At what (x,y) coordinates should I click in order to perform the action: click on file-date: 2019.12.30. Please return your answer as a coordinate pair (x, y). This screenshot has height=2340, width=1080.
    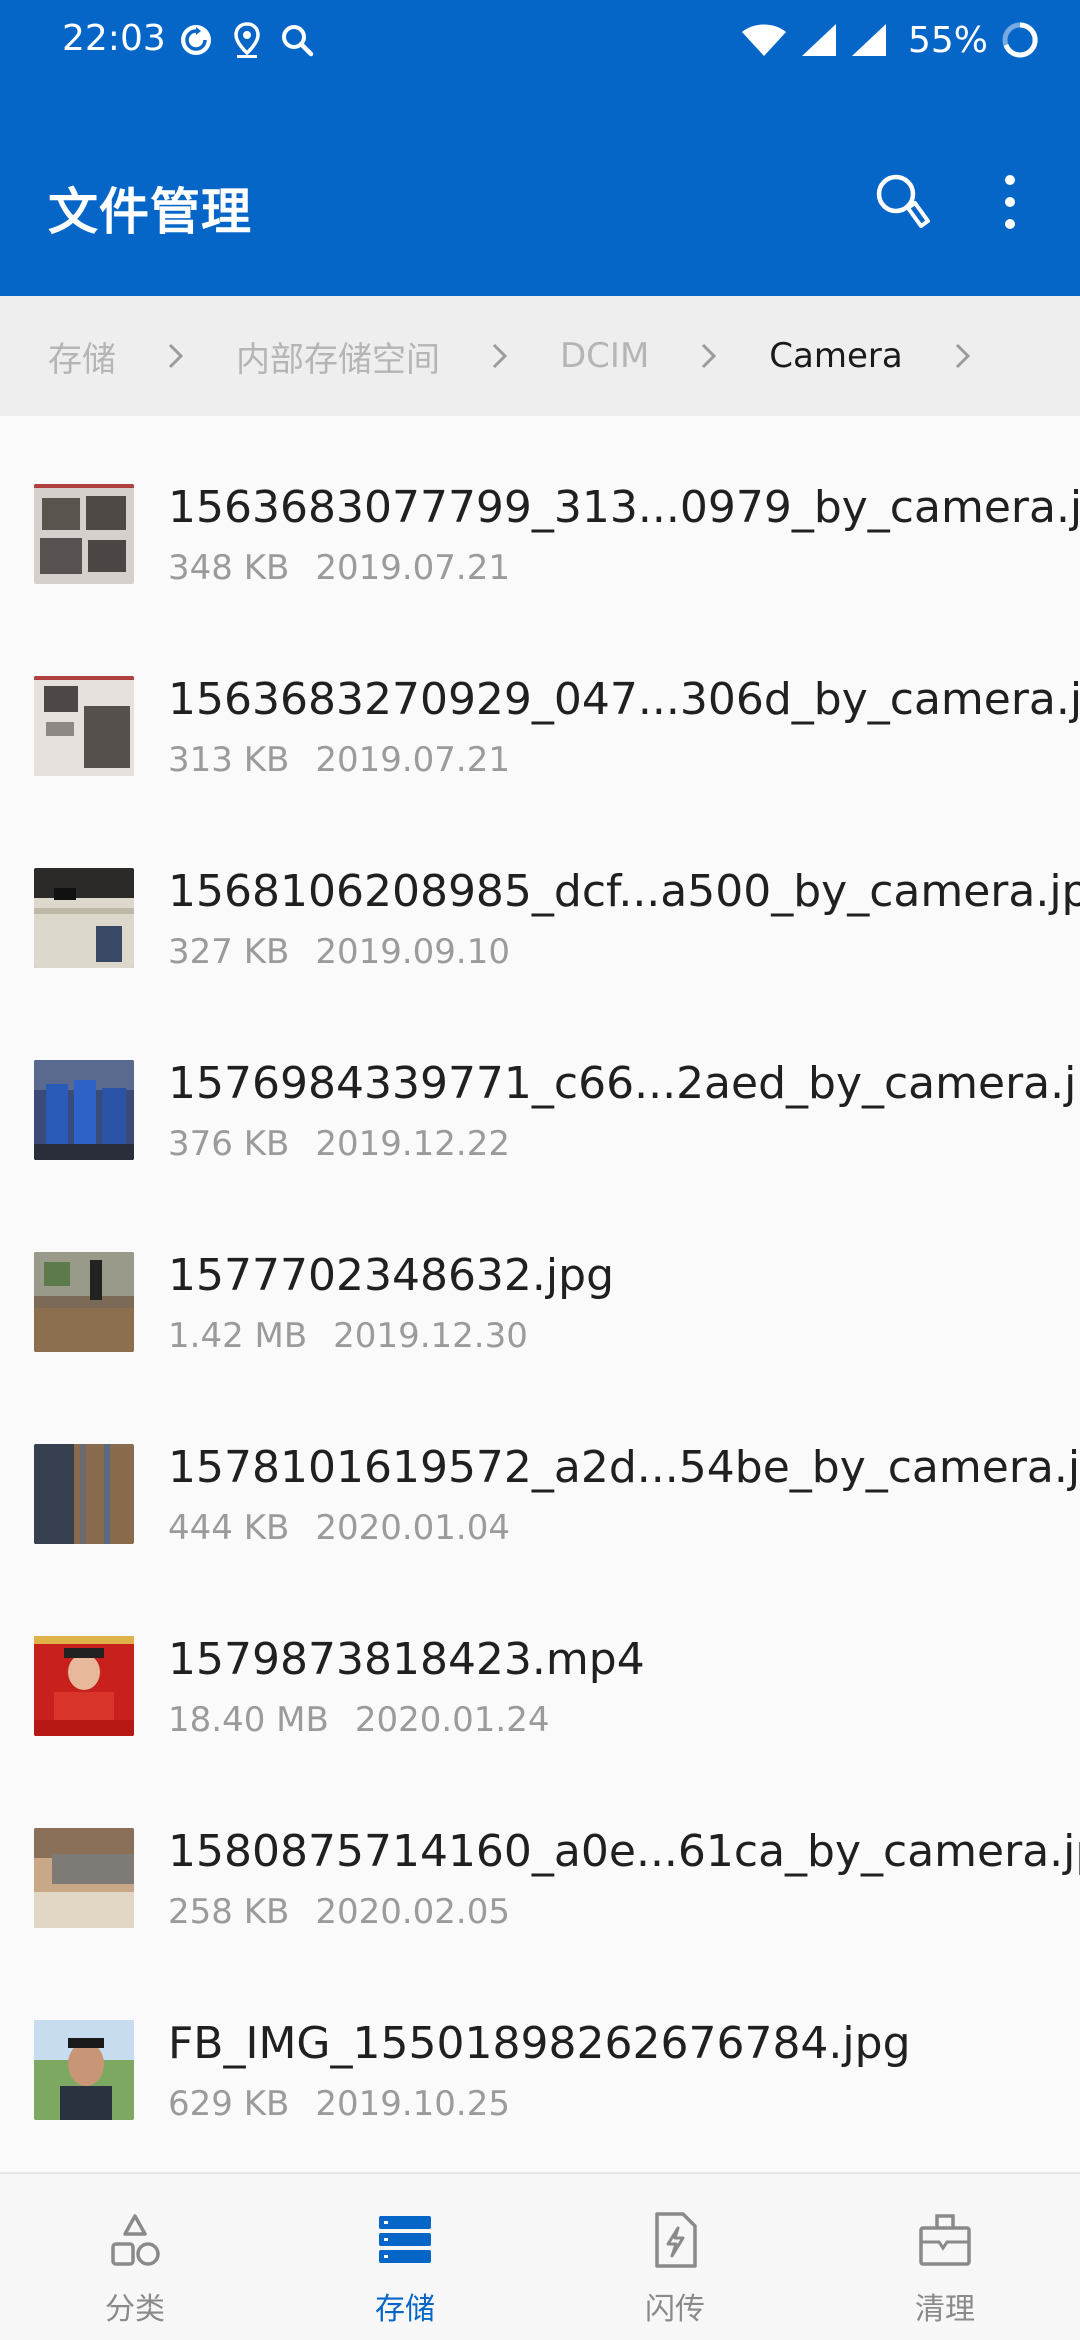
    Looking at the image, I should click on (430, 1336).